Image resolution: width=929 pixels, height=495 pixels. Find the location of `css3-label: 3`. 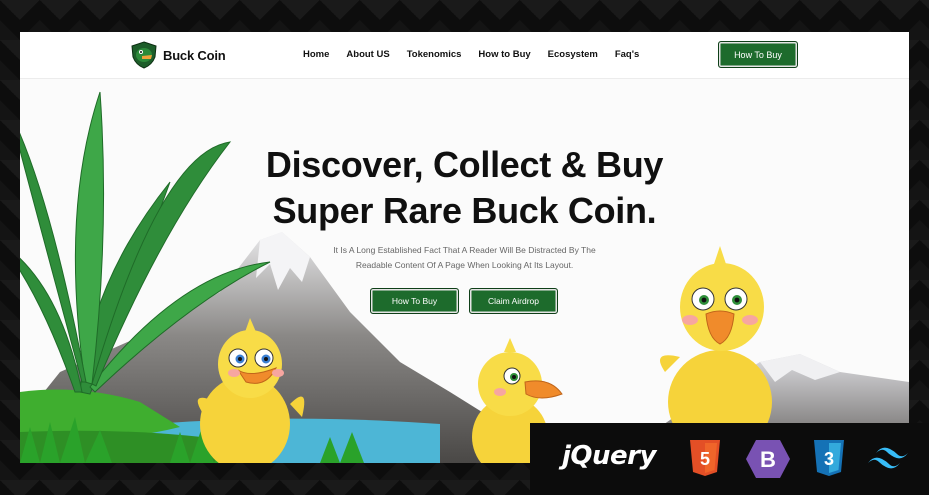

css3-label: 3 is located at coordinates (829, 459).